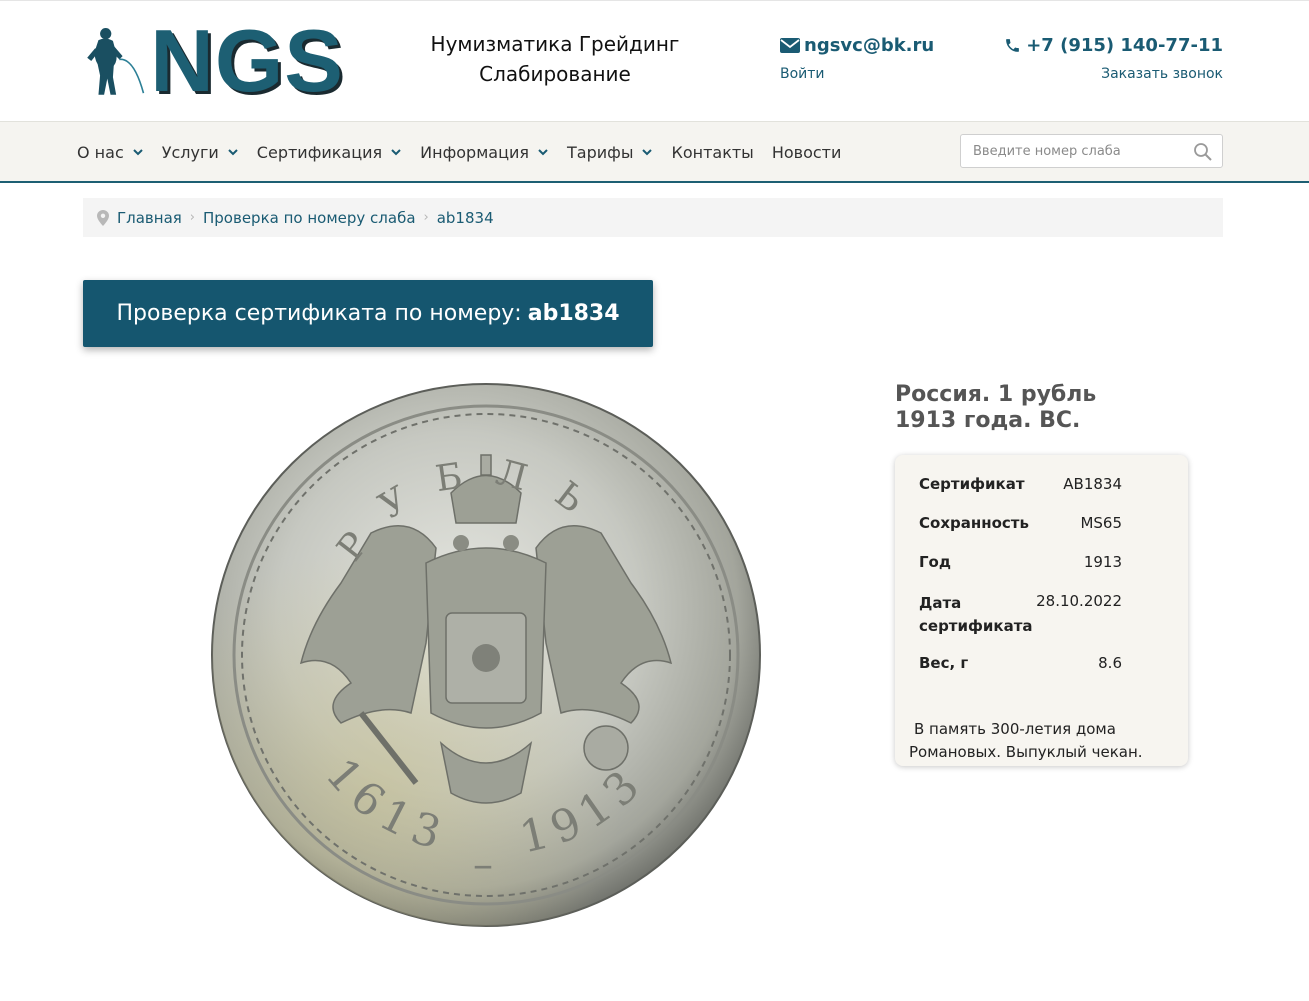 This screenshot has width=1309, height=1001. Describe the element at coordinates (976, 614) in the screenshot. I see `detail-key: Дата сертификата` at that location.